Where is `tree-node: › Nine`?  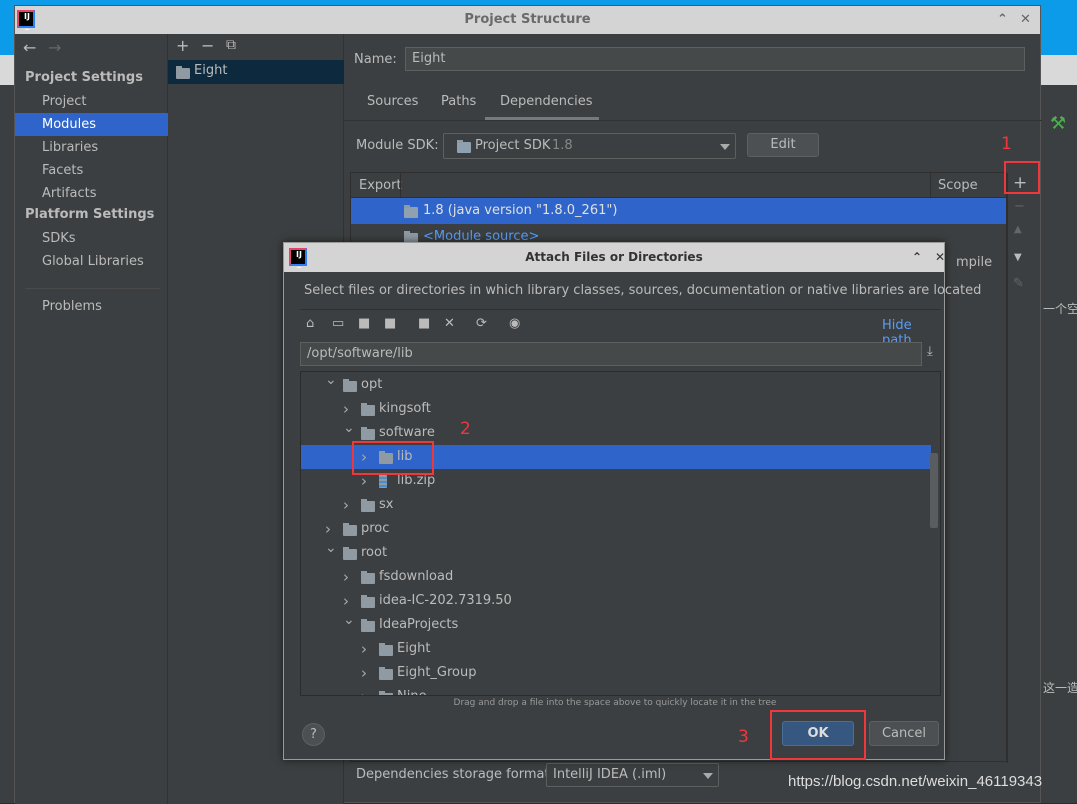 tree-node: › Nine is located at coordinates (616, 690).